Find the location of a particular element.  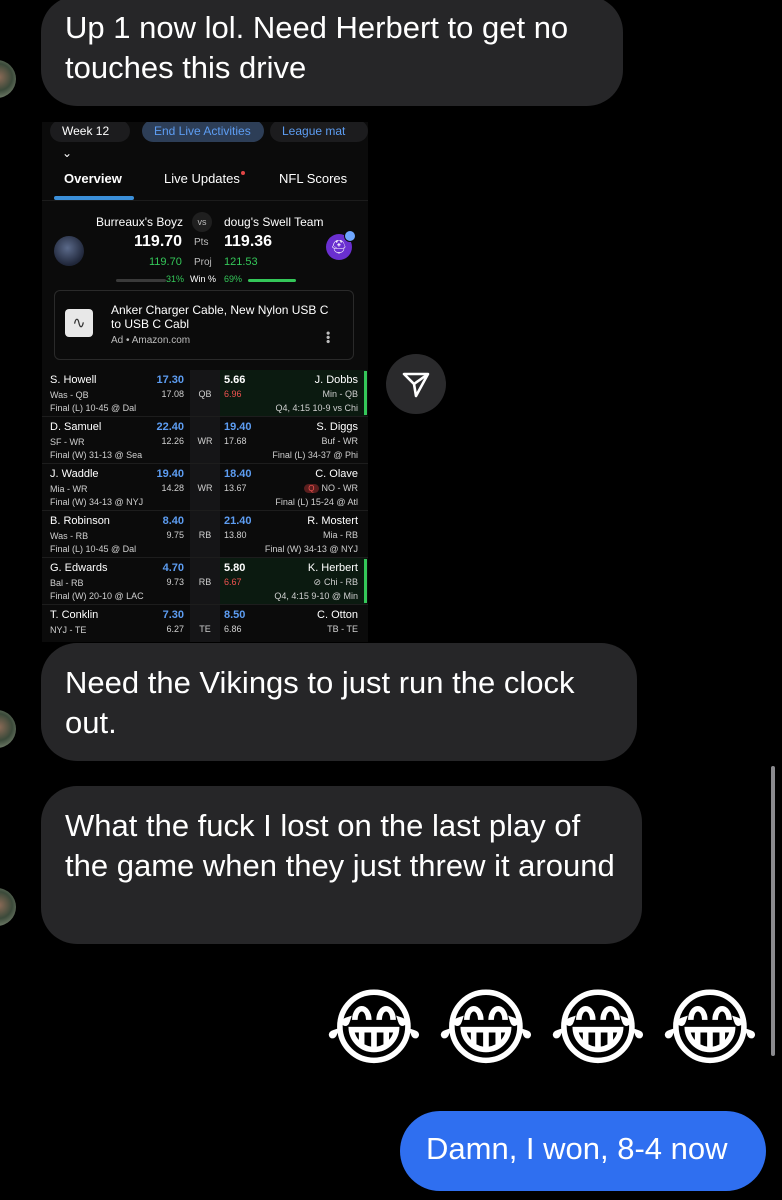

right-player-pos-text: NO - WR is located at coordinates (340, 488).